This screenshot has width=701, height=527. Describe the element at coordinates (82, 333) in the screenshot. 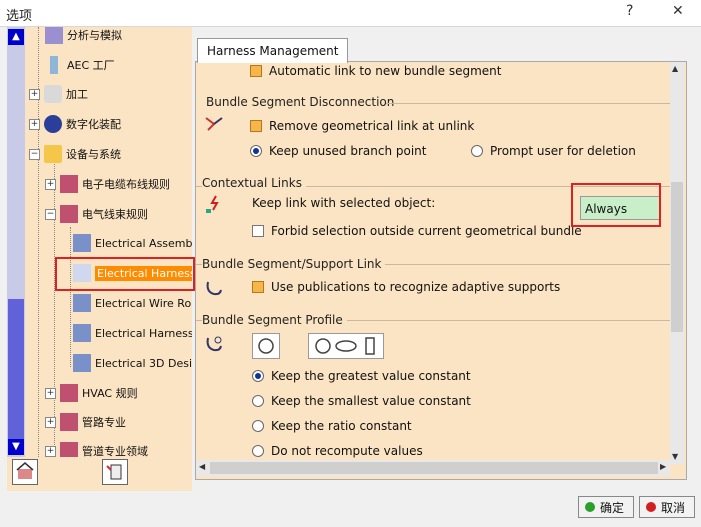

I see `harness-flattening-icon` at that location.